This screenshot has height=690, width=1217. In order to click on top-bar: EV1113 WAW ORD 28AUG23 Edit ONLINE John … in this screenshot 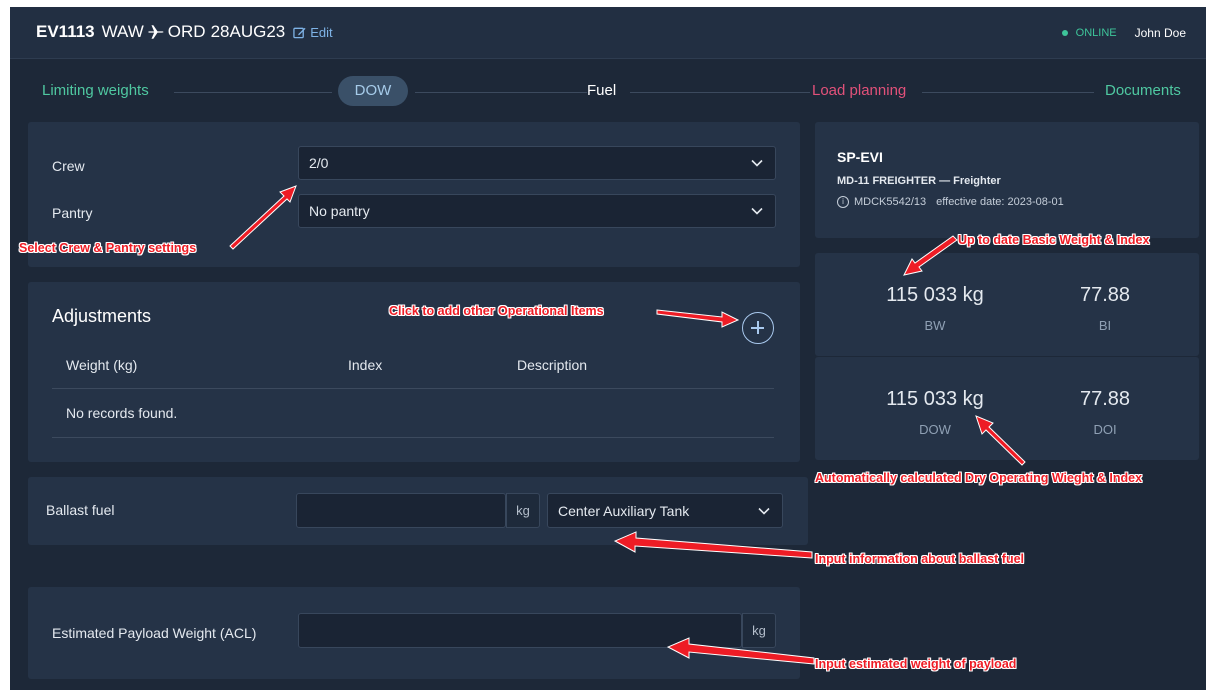, I will do `click(608, 33)`.